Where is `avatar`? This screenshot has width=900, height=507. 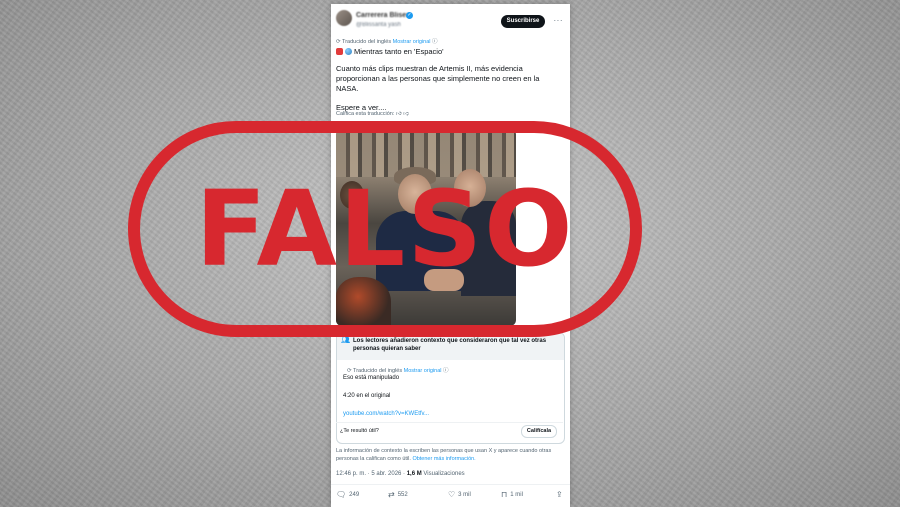 avatar is located at coordinates (344, 18).